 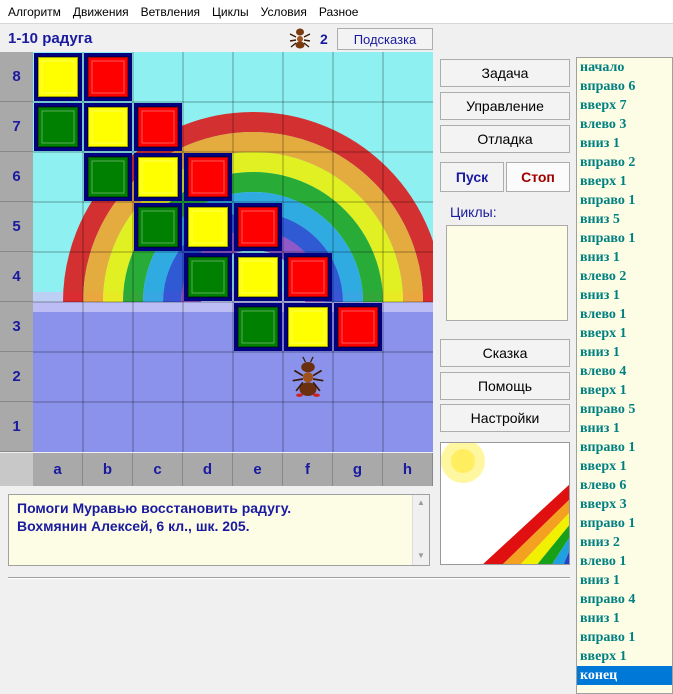 I want to click on program-command: влево 4, so click(x=624, y=371).